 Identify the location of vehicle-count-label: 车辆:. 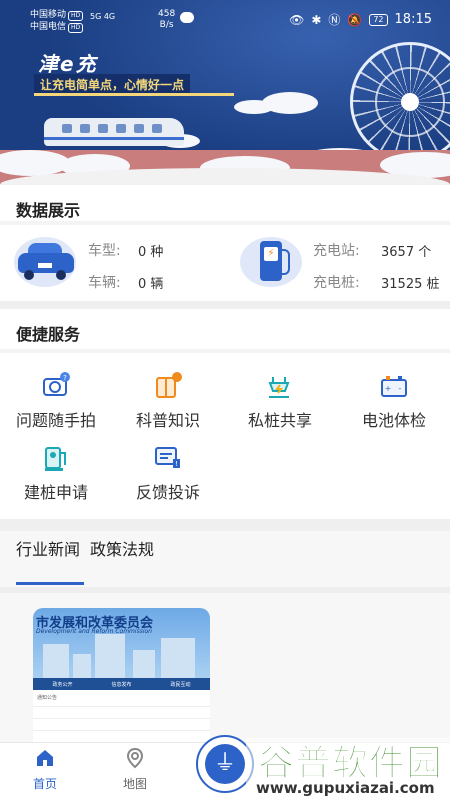
(104, 283).